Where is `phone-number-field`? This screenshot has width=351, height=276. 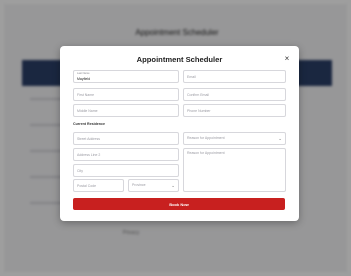
phone-number-field is located at coordinates (234, 110).